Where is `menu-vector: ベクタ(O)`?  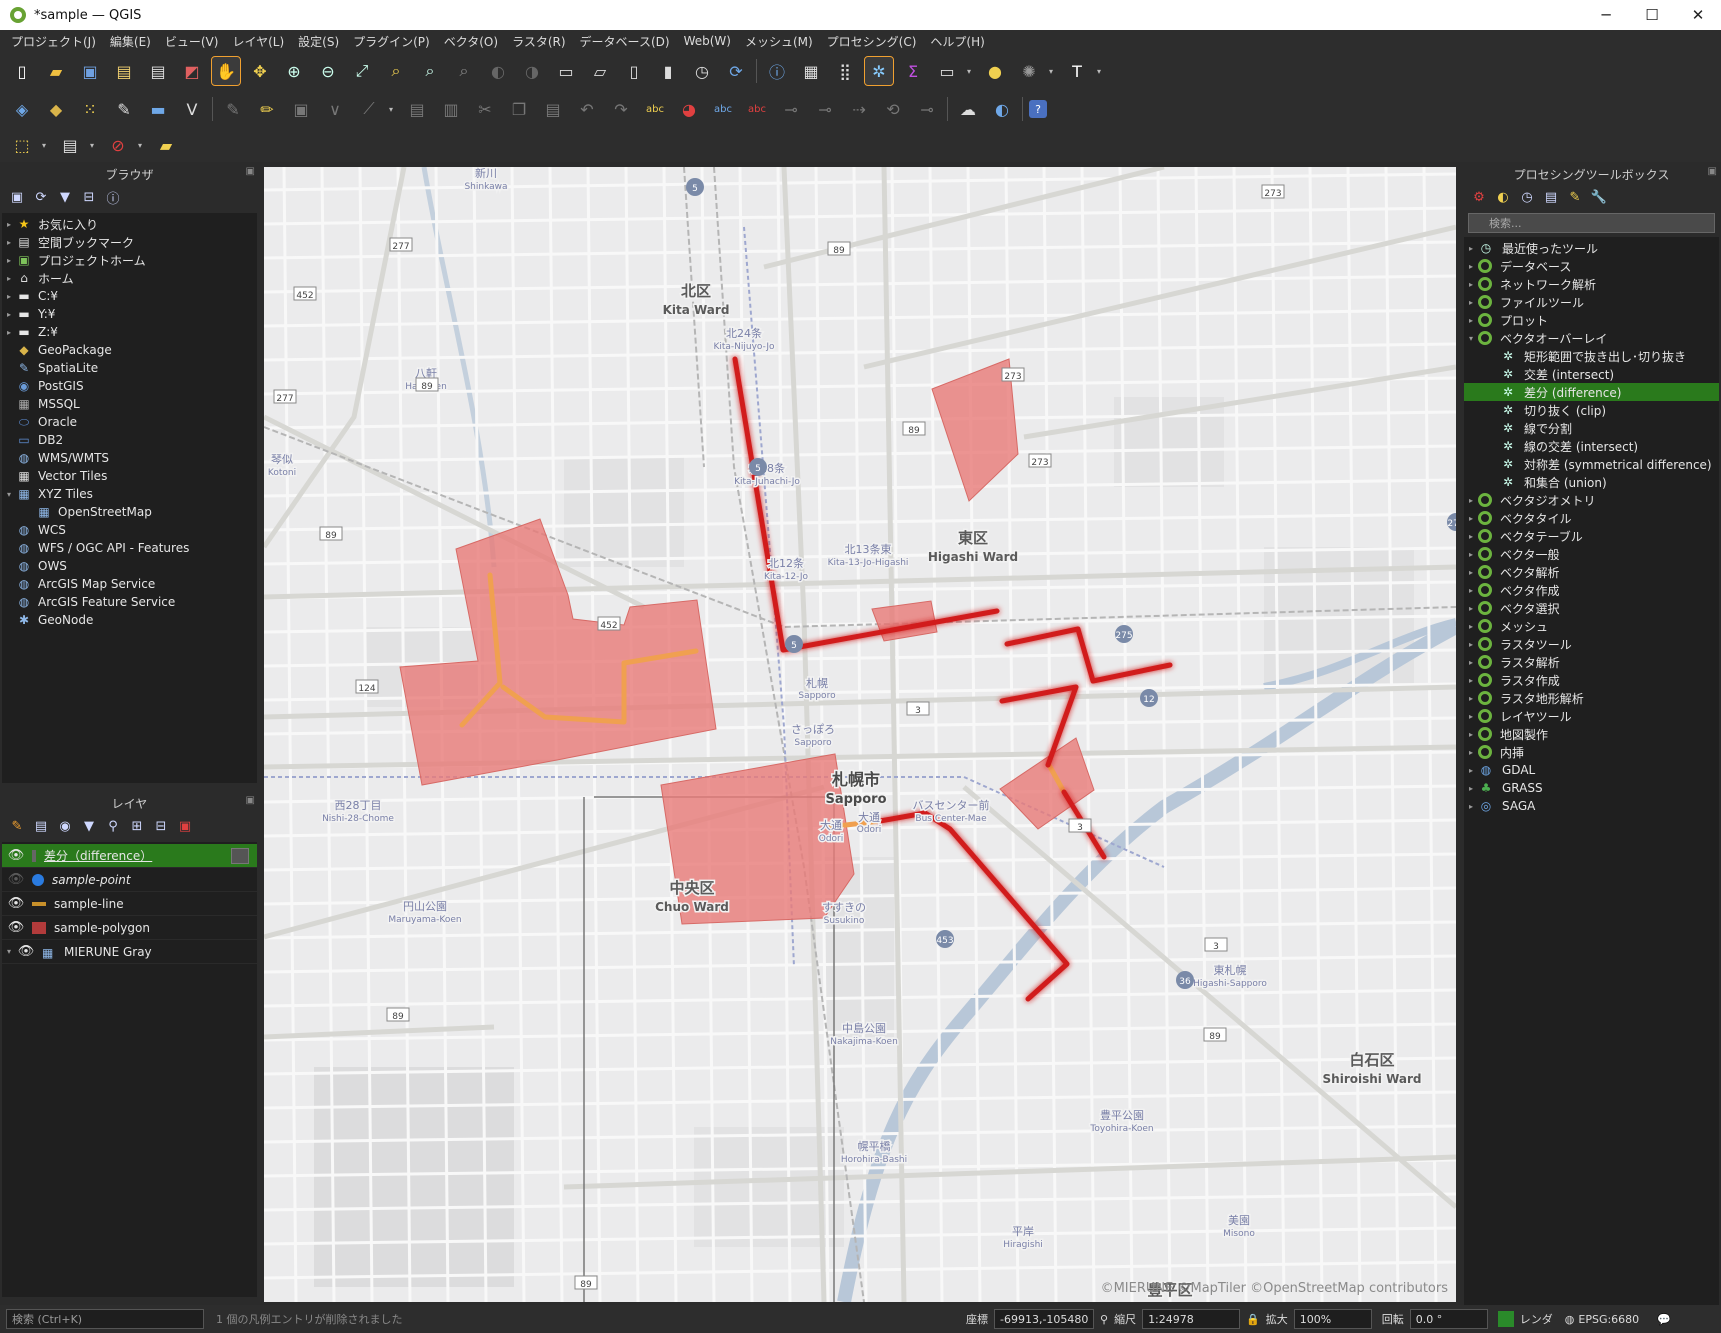
menu-vector: ベクタ(O) is located at coordinates (471, 41).